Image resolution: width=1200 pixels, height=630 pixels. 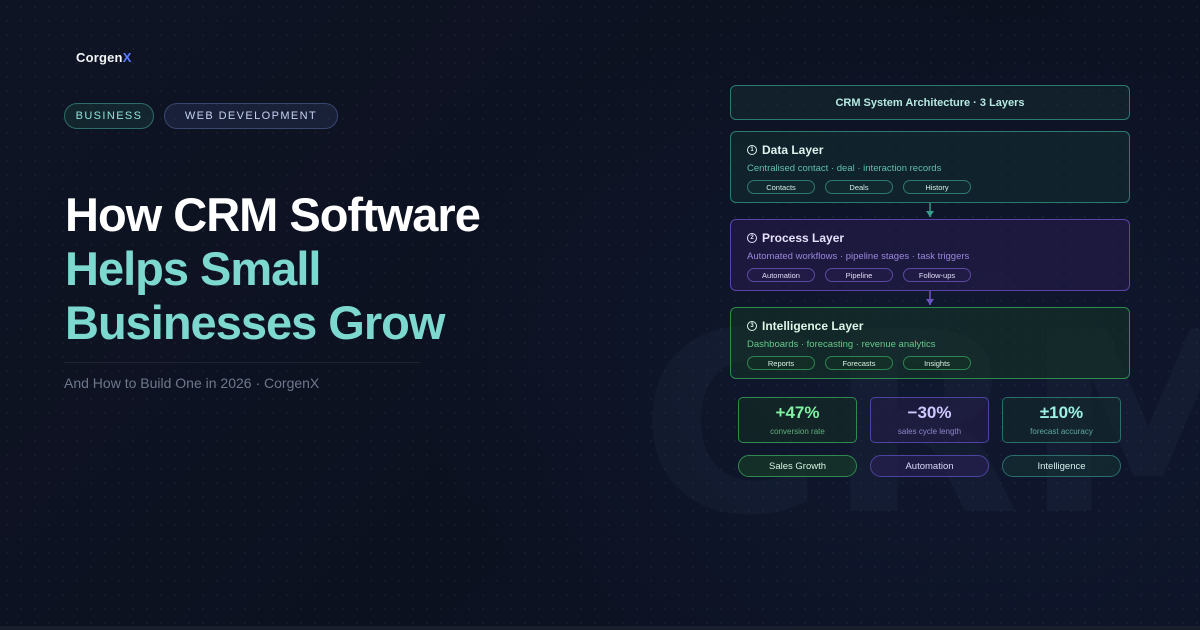 What do you see at coordinates (859, 275) in the screenshot?
I see `pill-pipeline: Pipeline` at bounding box center [859, 275].